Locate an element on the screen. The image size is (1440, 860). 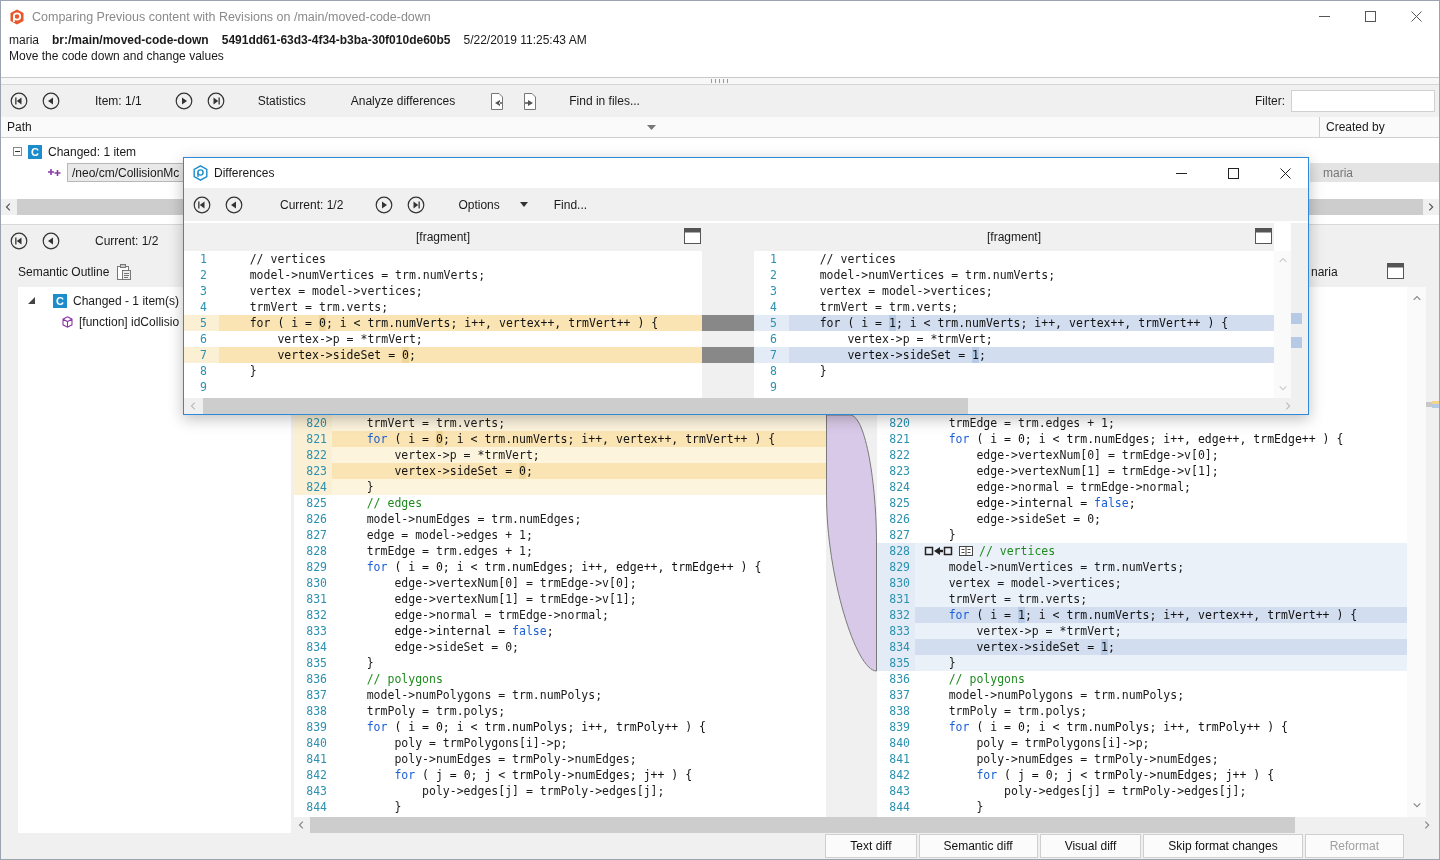
changeset-id: 5491dd61-63d3-4f34-b3ba-30f010de60b5 is located at coordinates (336, 40).